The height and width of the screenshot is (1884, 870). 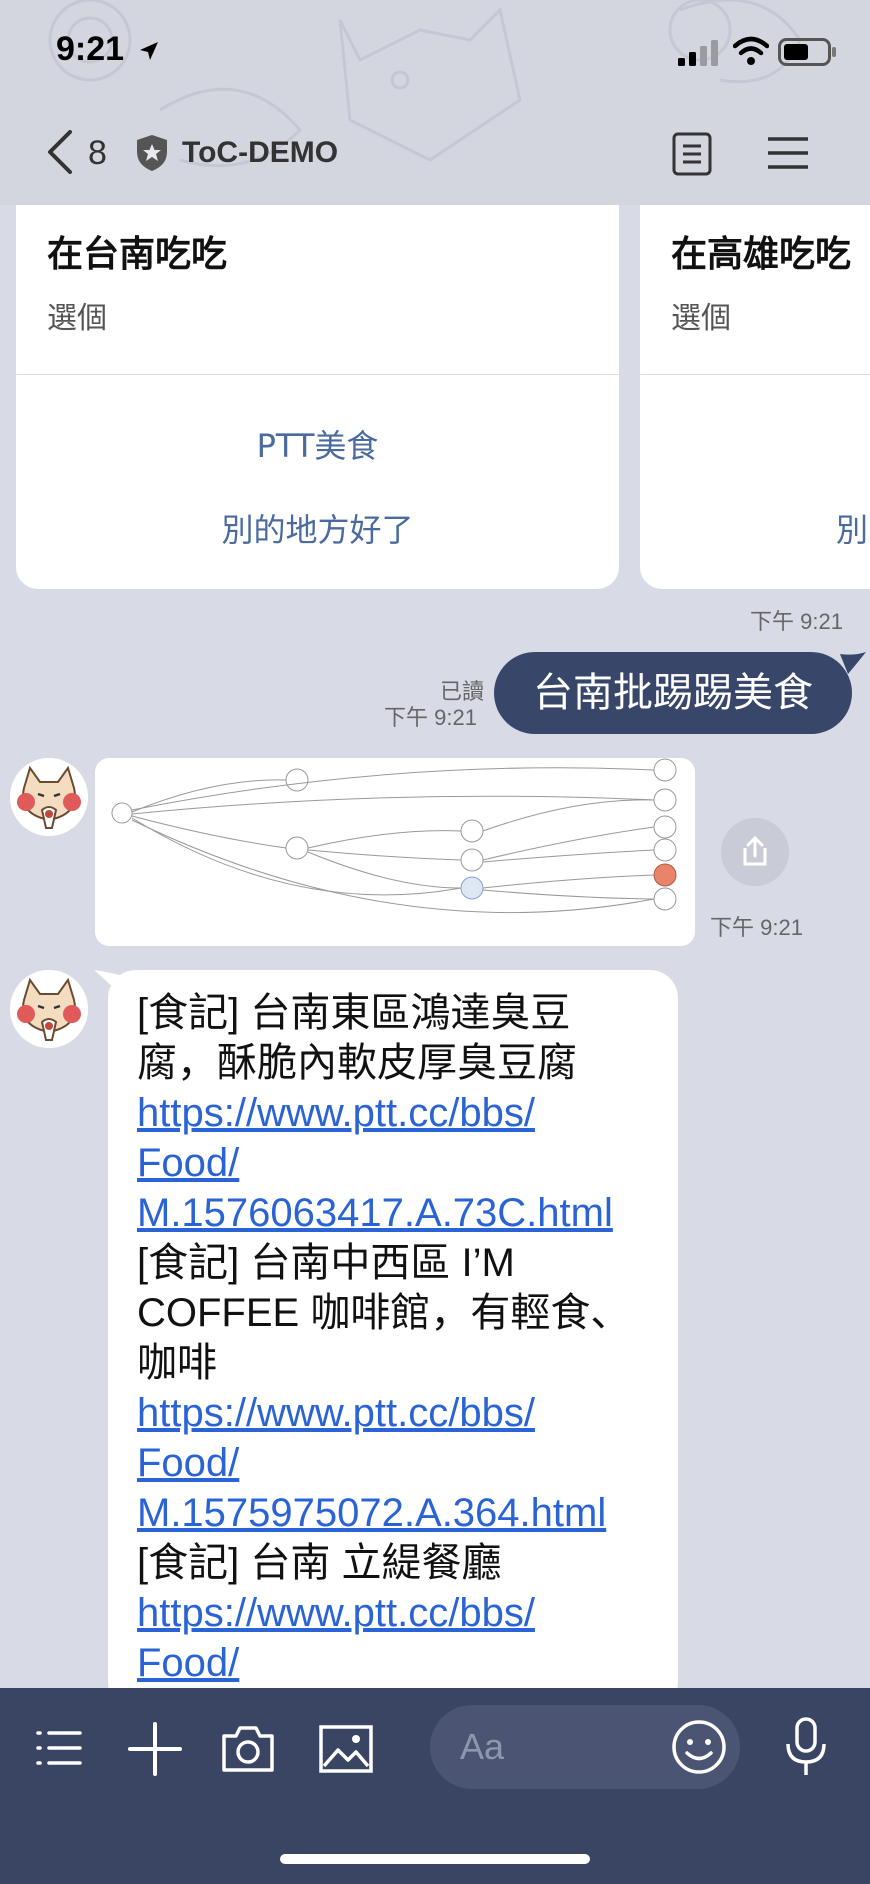 I want to click on emoji-icon, so click(x=699, y=1747).